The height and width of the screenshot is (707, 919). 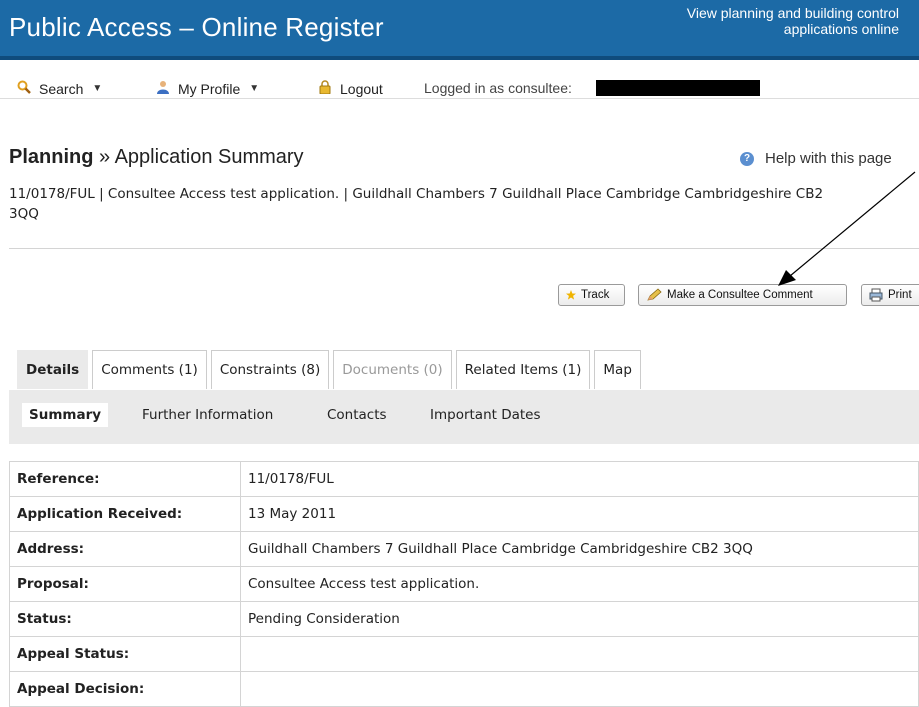 What do you see at coordinates (125, 479) in the screenshot?
I see `row-label: Reference:` at bounding box center [125, 479].